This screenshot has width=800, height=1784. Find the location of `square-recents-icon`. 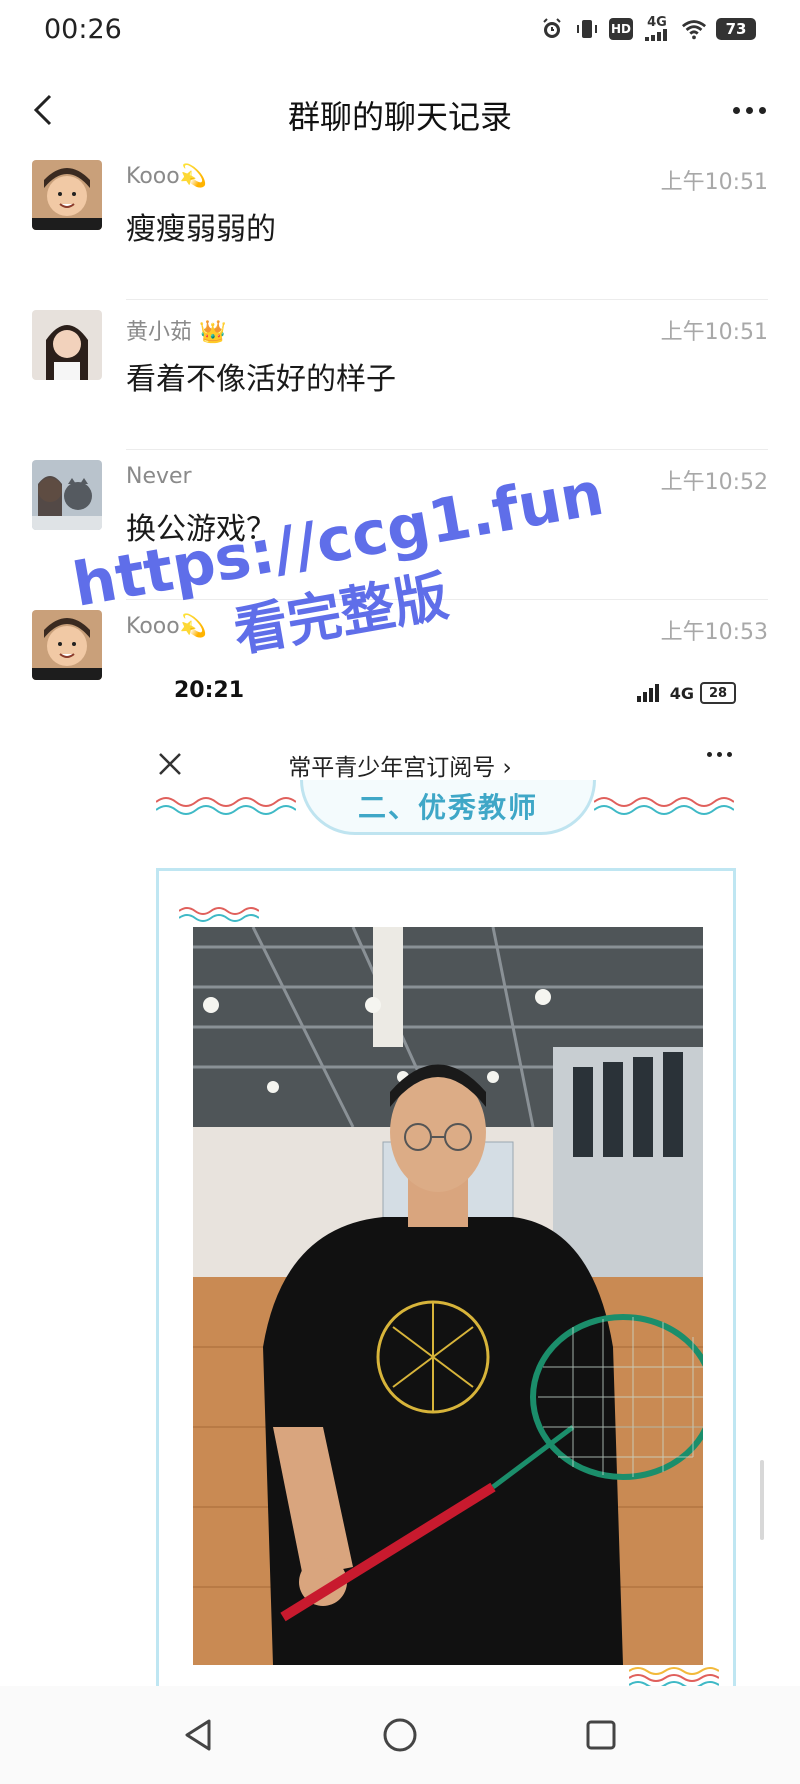

square-recents-icon is located at coordinates (601, 1735).